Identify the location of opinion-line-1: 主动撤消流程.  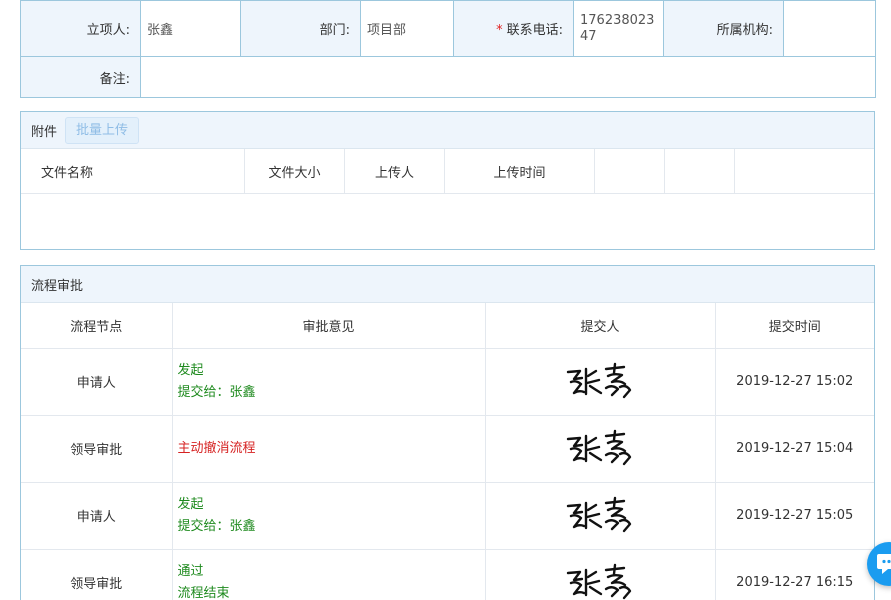
(331, 449).